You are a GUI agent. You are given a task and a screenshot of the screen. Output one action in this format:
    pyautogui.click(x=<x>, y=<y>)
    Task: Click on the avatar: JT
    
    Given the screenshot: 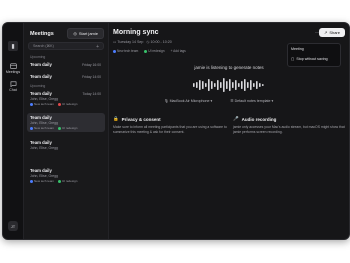 What is the action you would take?
    pyautogui.click(x=13, y=226)
    